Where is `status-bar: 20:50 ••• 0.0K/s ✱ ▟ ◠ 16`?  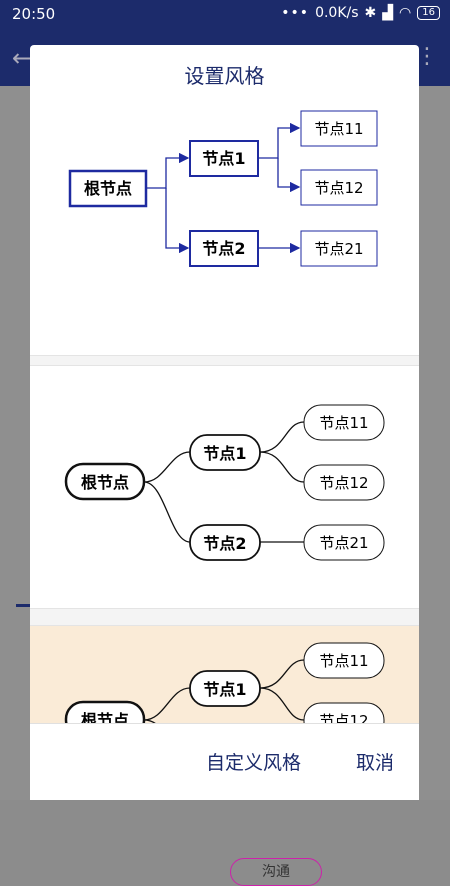
status-bar: 20:50 ••• 0.0K/s ✱ ▟ ◠ 16 is located at coordinates (225, 15).